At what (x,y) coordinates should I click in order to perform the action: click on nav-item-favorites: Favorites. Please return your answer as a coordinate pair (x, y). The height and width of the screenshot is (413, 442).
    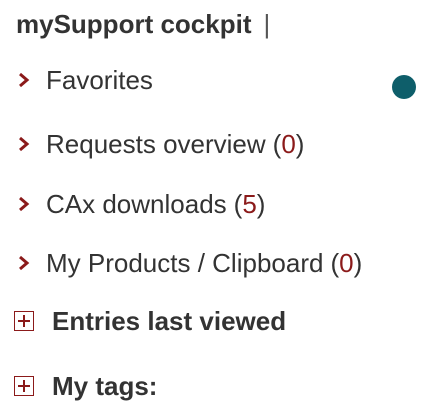
    Looking at the image, I should click on (83, 80).